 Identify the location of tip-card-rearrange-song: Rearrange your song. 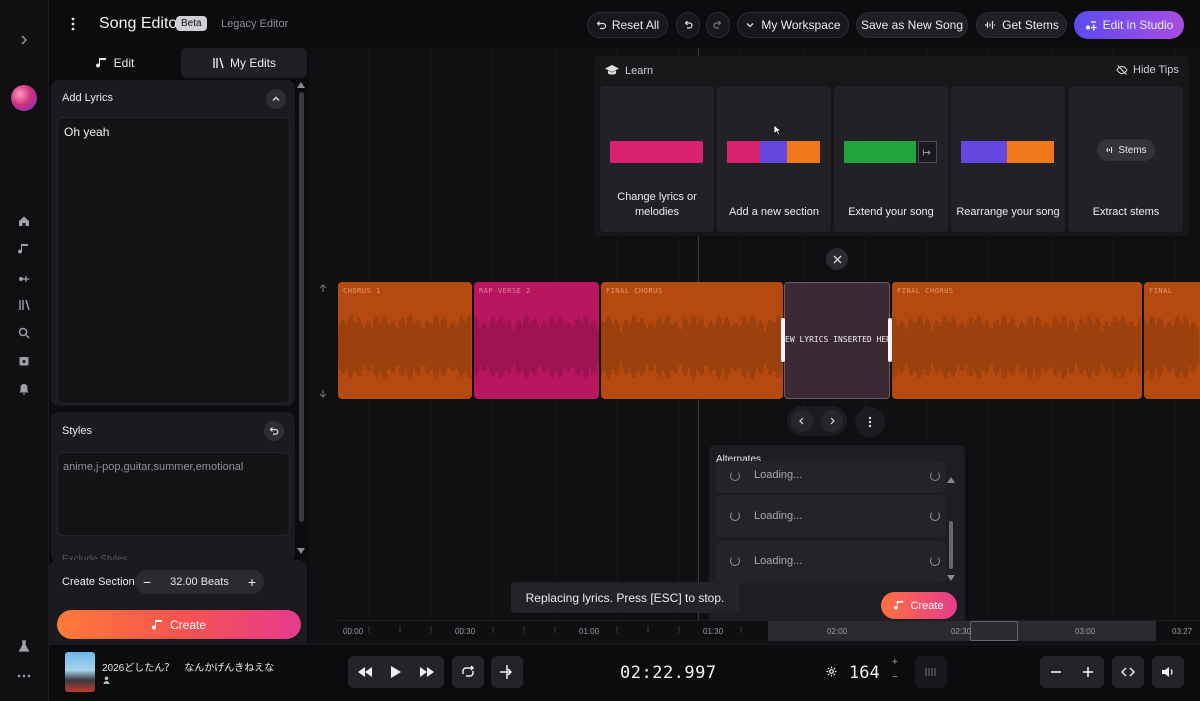
(1008, 159).